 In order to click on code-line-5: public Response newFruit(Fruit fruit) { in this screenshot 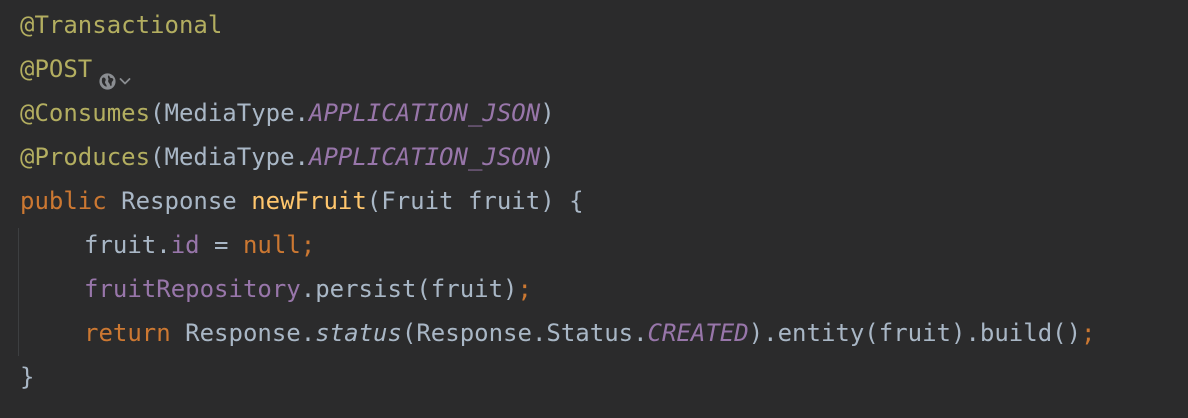, I will do `click(594, 201)`.